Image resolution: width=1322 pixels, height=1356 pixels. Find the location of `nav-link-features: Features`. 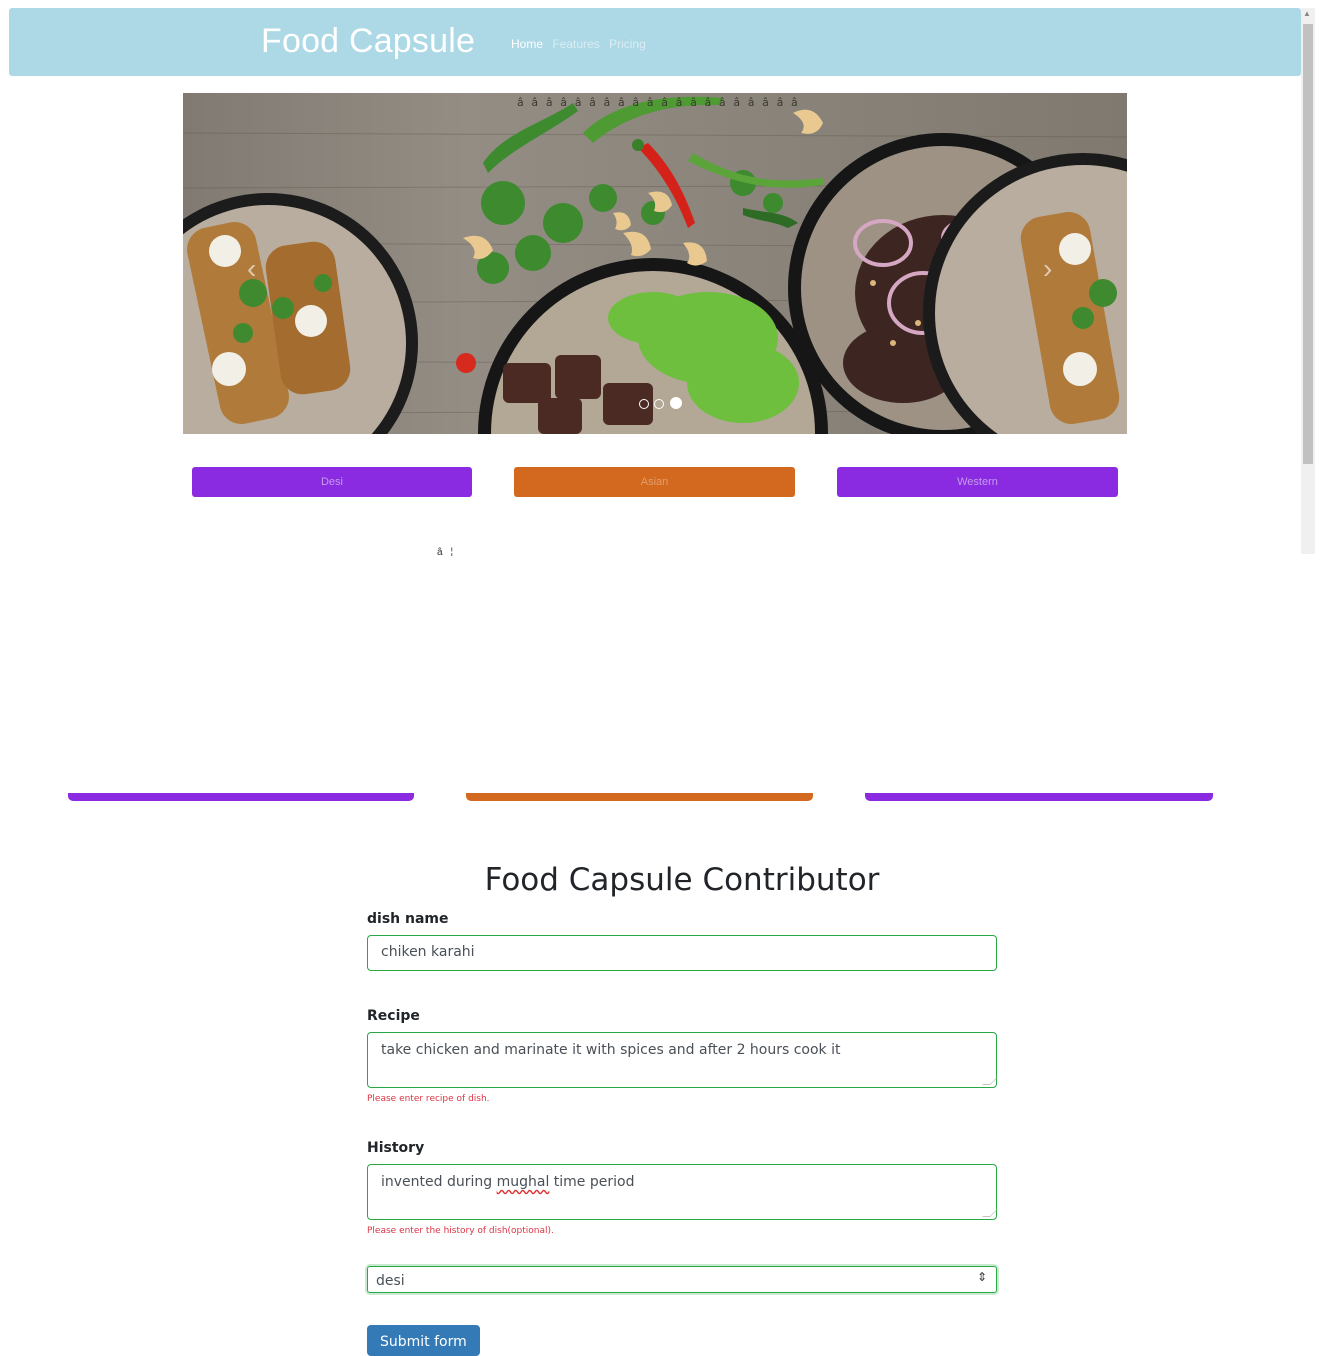

nav-link-features: Features is located at coordinates (575, 44).